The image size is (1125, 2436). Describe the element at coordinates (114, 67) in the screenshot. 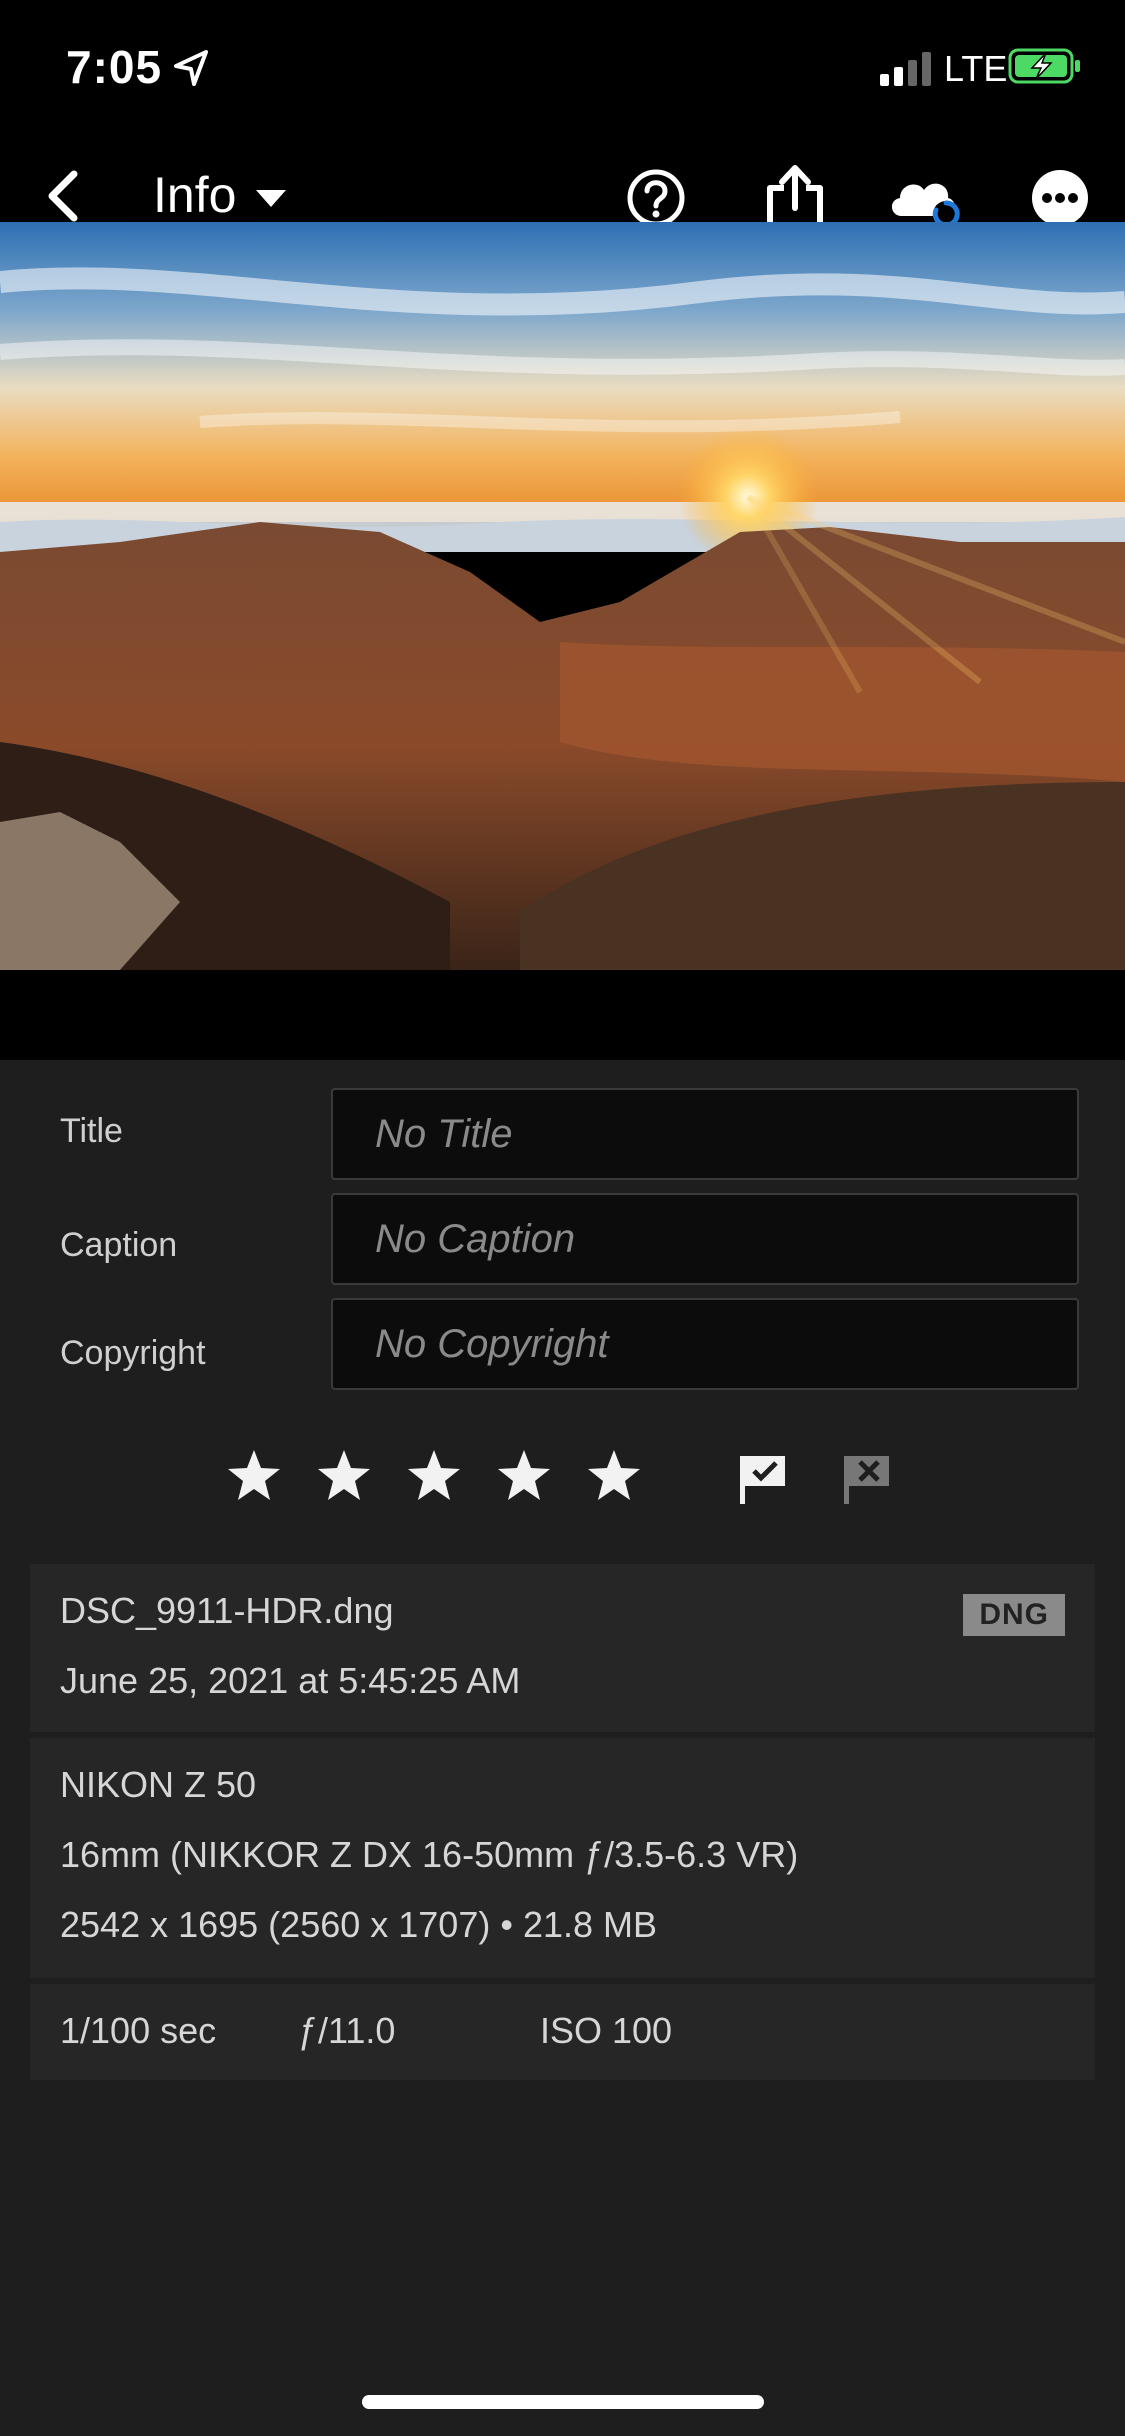

I see `status-time: 7:05` at that location.